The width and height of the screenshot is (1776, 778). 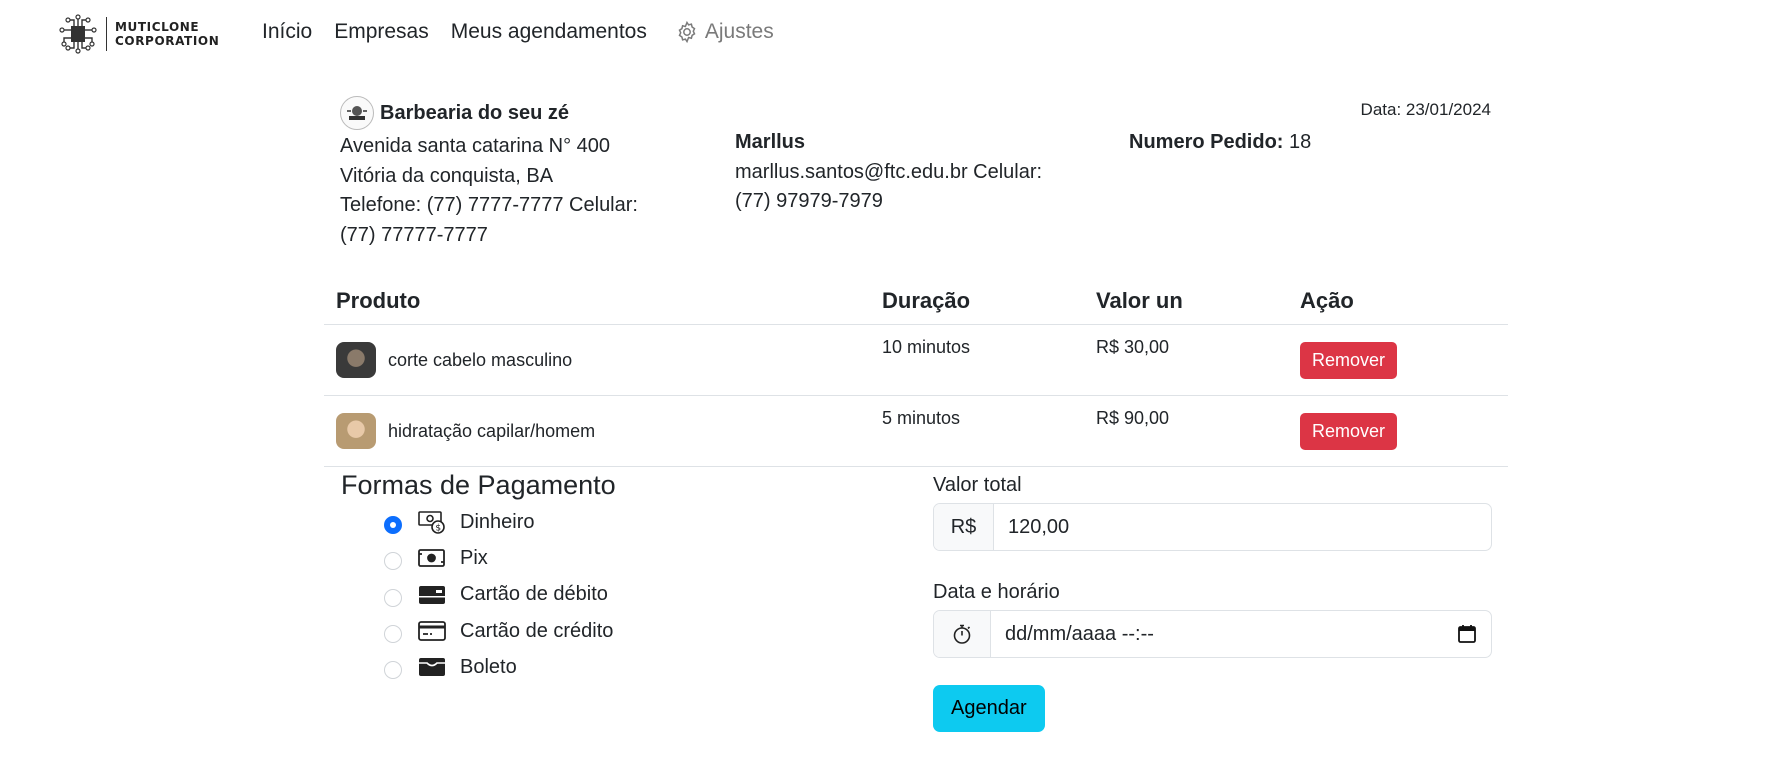 I want to click on product-cell: corte cabelo masculino, so click(x=597, y=360).